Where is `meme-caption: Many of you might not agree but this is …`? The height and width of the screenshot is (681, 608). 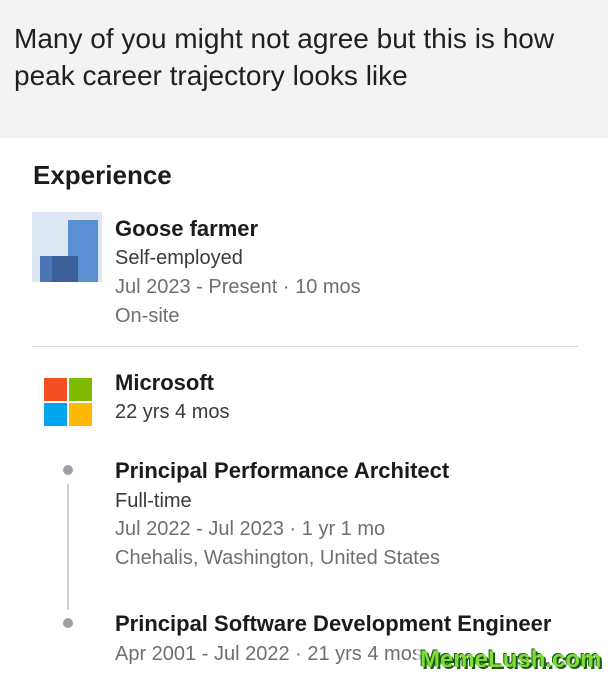
meme-caption: Many of you might not agree but this is … is located at coordinates (284, 57).